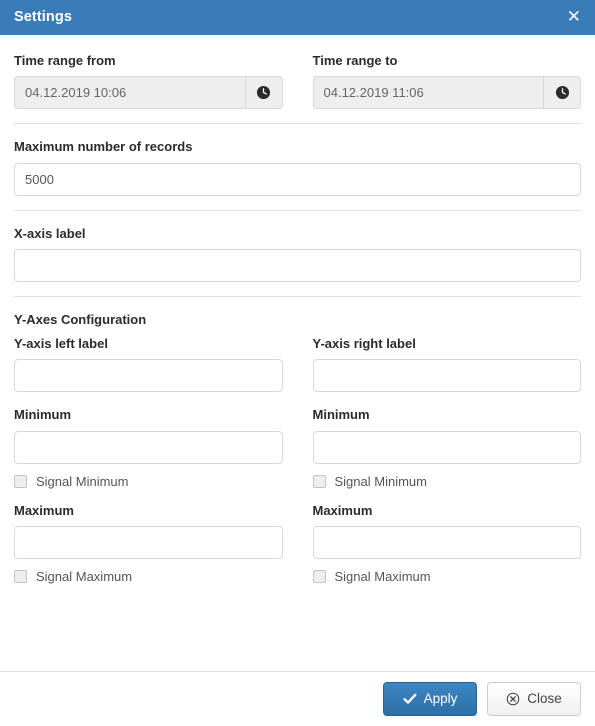 The height and width of the screenshot is (726, 595). I want to click on y-axis-right-signal-minimum-row: Signal Minimum, so click(447, 481).